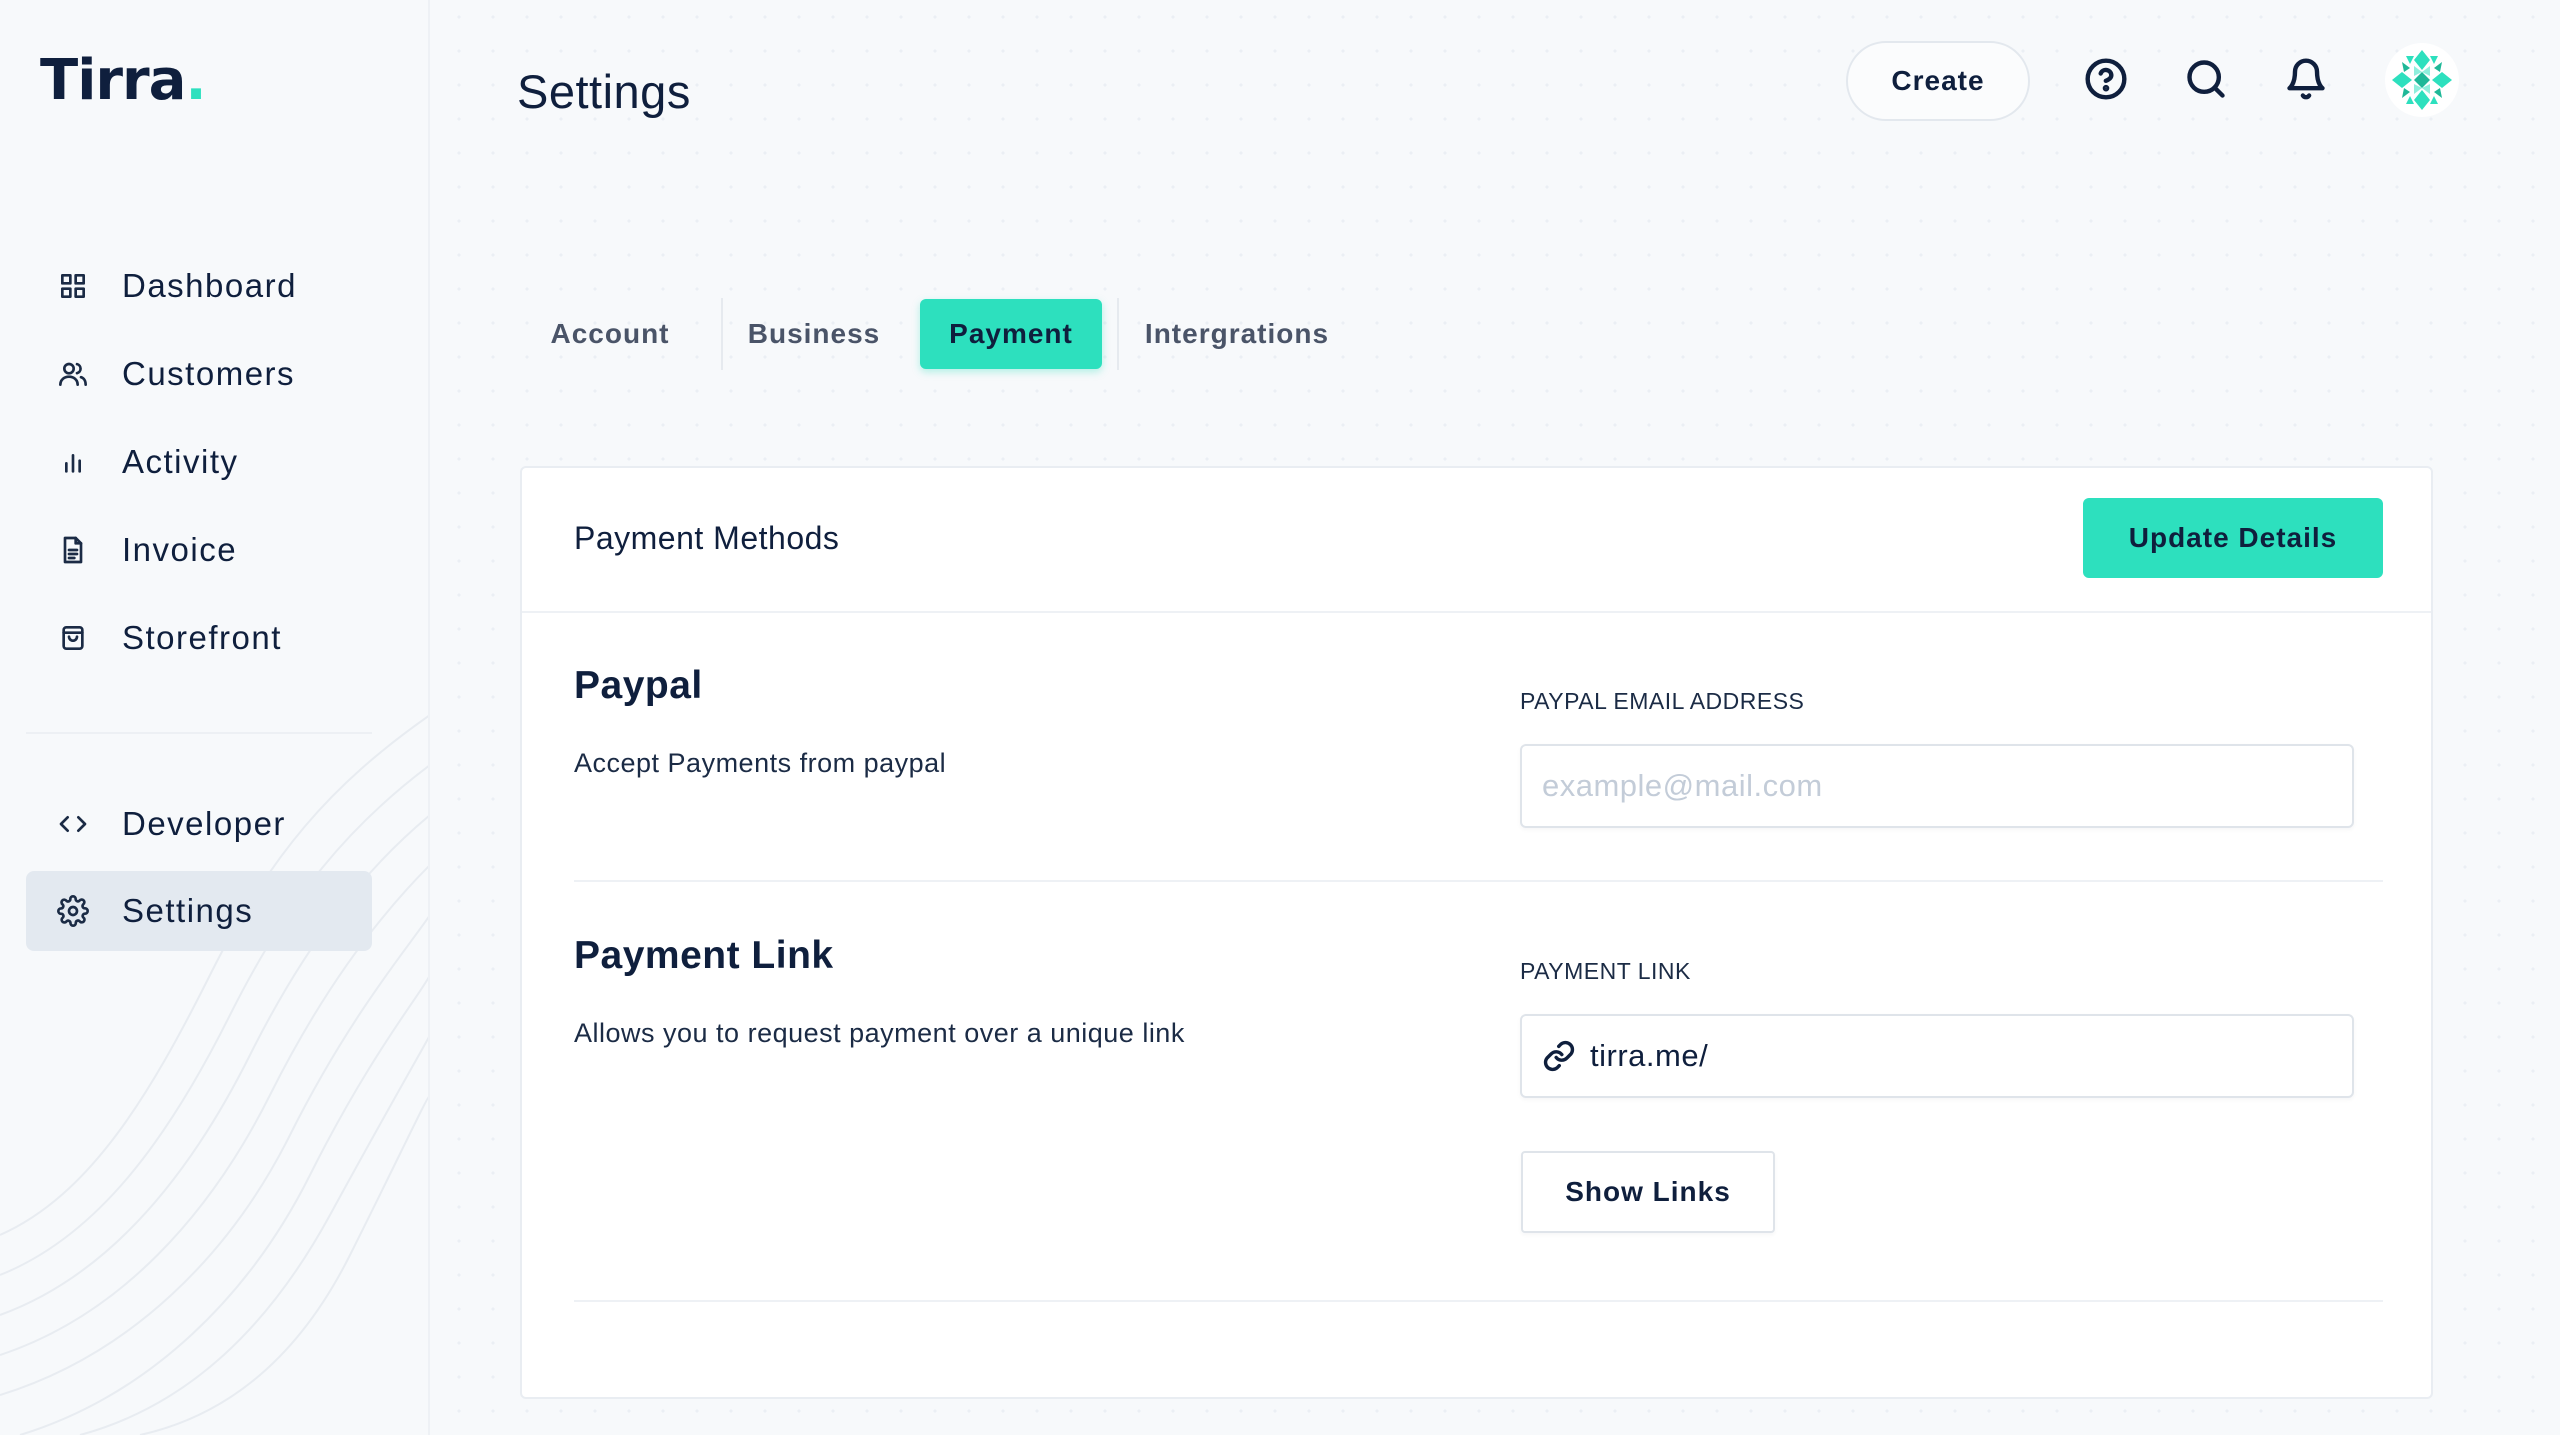 This screenshot has width=2560, height=1435. I want to click on payment-link-input: tirra.me/, so click(1937, 1056).